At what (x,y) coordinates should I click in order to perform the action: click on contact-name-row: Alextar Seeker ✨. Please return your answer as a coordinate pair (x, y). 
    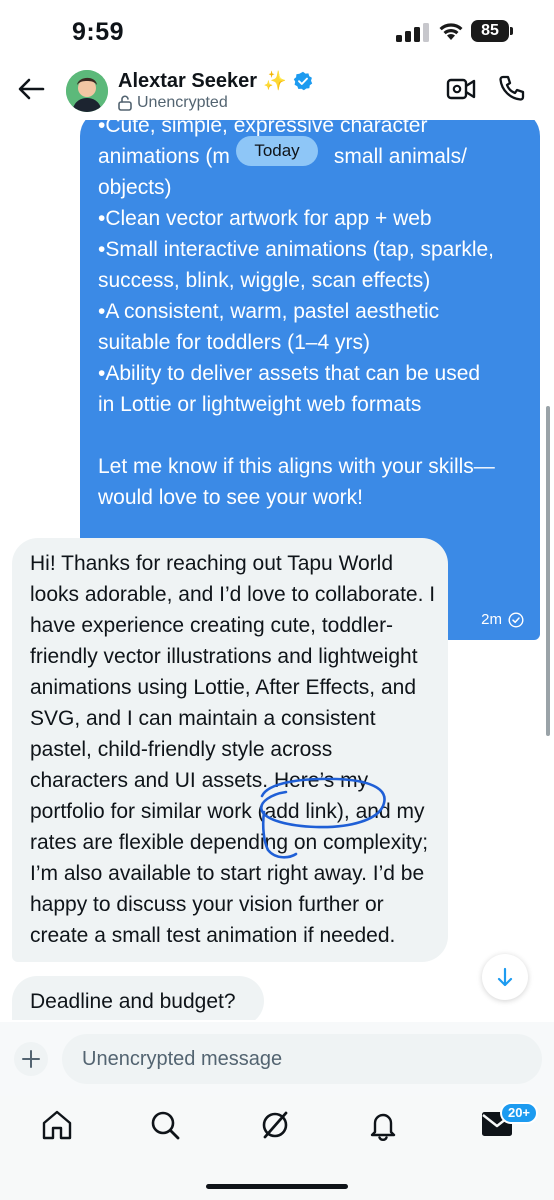
    Looking at the image, I should click on (215, 81).